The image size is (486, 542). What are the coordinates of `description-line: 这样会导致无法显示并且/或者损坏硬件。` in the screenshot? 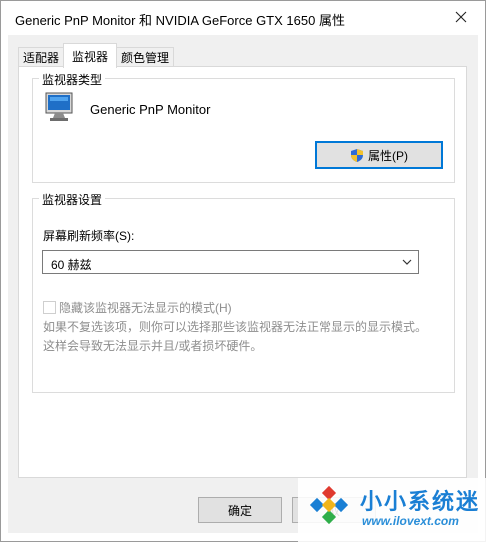 It's located at (153, 346).